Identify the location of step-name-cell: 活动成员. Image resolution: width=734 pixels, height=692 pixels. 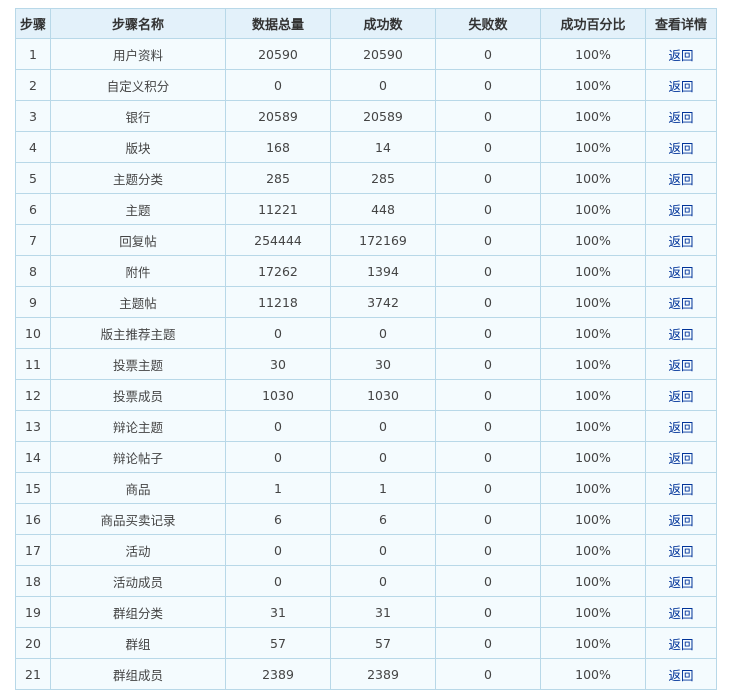
(138, 581).